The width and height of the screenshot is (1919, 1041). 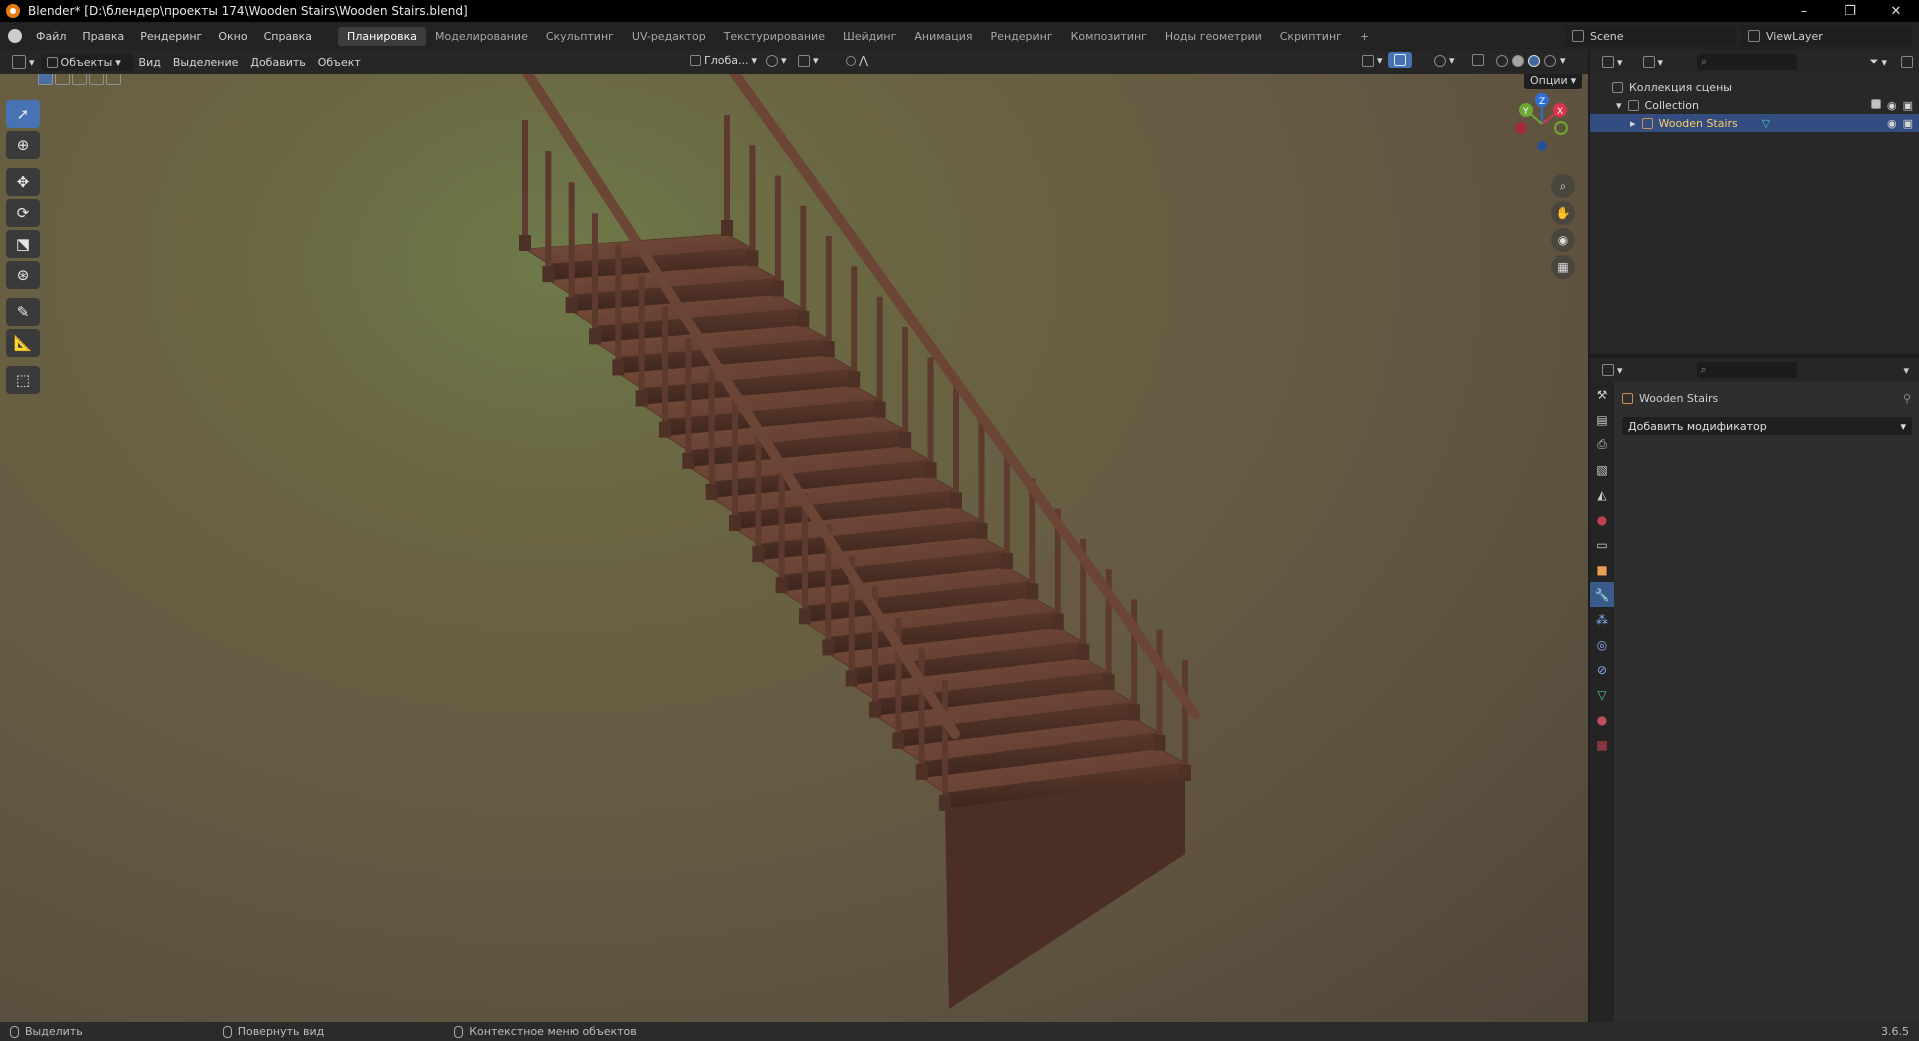 I want to click on zoom-icon: ⌕, so click(x=1563, y=186).